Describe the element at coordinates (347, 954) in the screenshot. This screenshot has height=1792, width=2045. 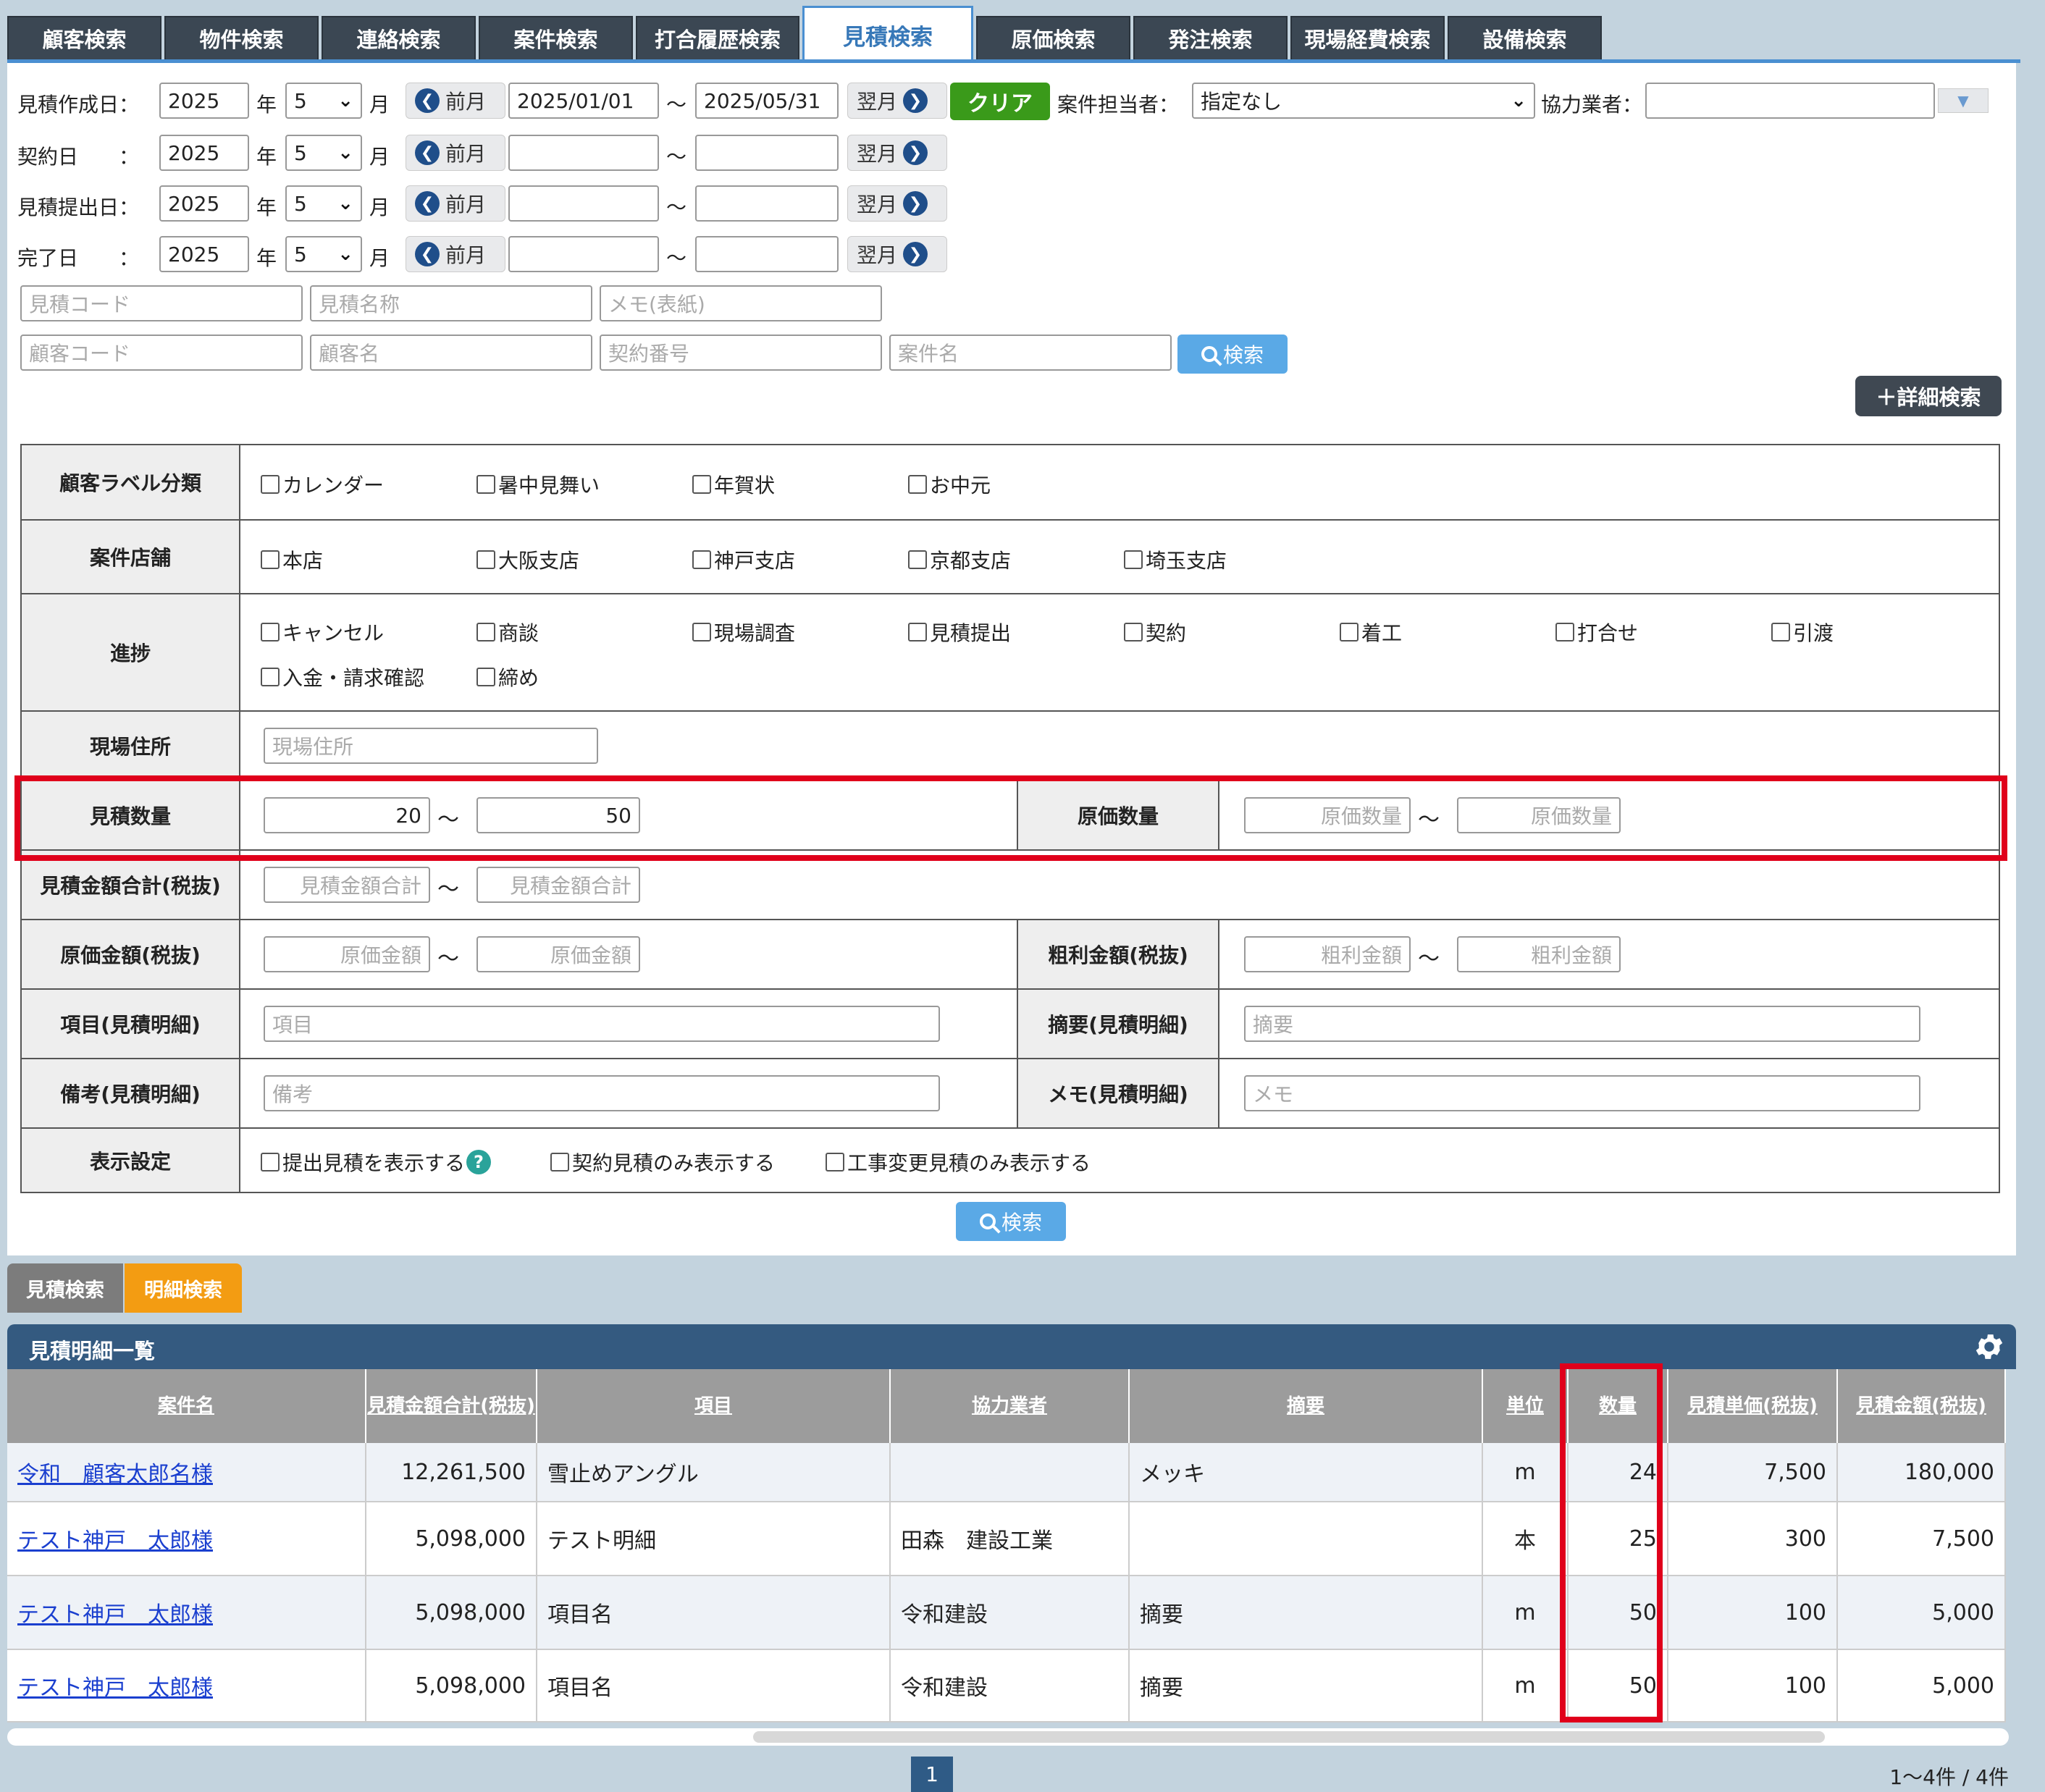
I see `cost-amount-from-input: 原価金額` at that location.